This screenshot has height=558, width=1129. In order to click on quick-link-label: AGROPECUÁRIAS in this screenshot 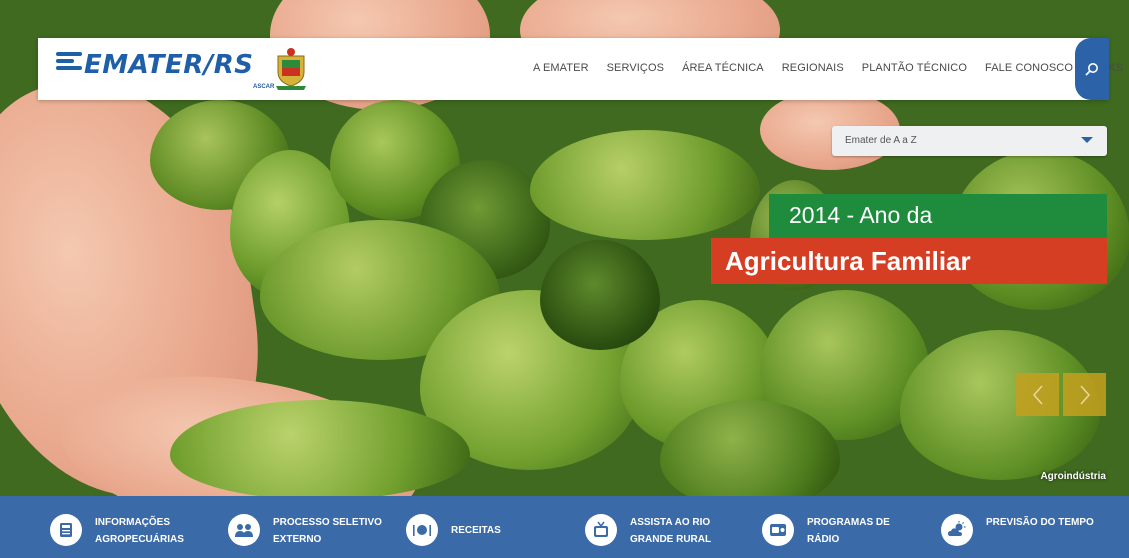, I will do `click(139, 539)`.